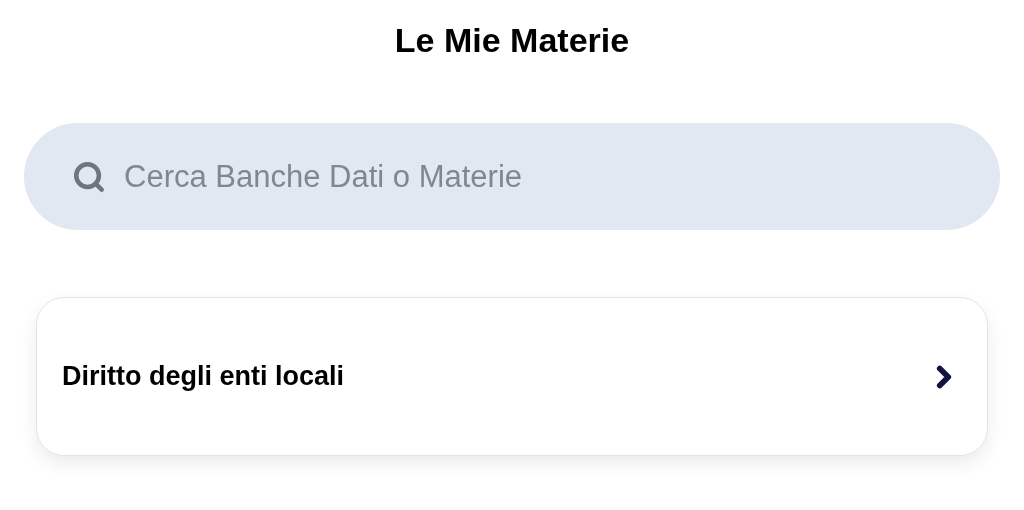  I want to click on search-icon, so click(89, 177).